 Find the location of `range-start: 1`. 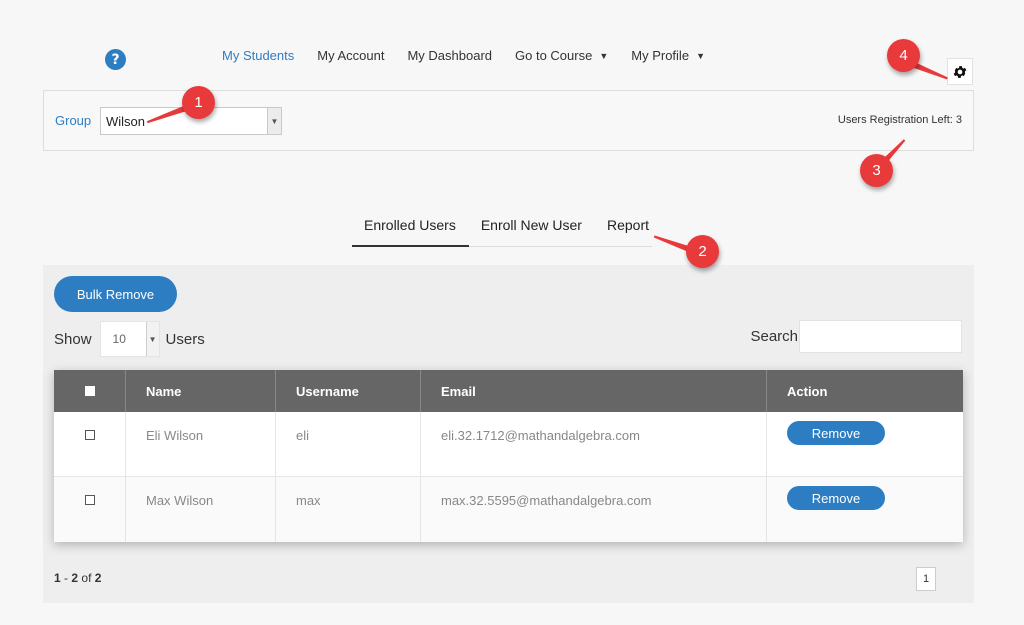

range-start: 1 is located at coordinates (57, 578).